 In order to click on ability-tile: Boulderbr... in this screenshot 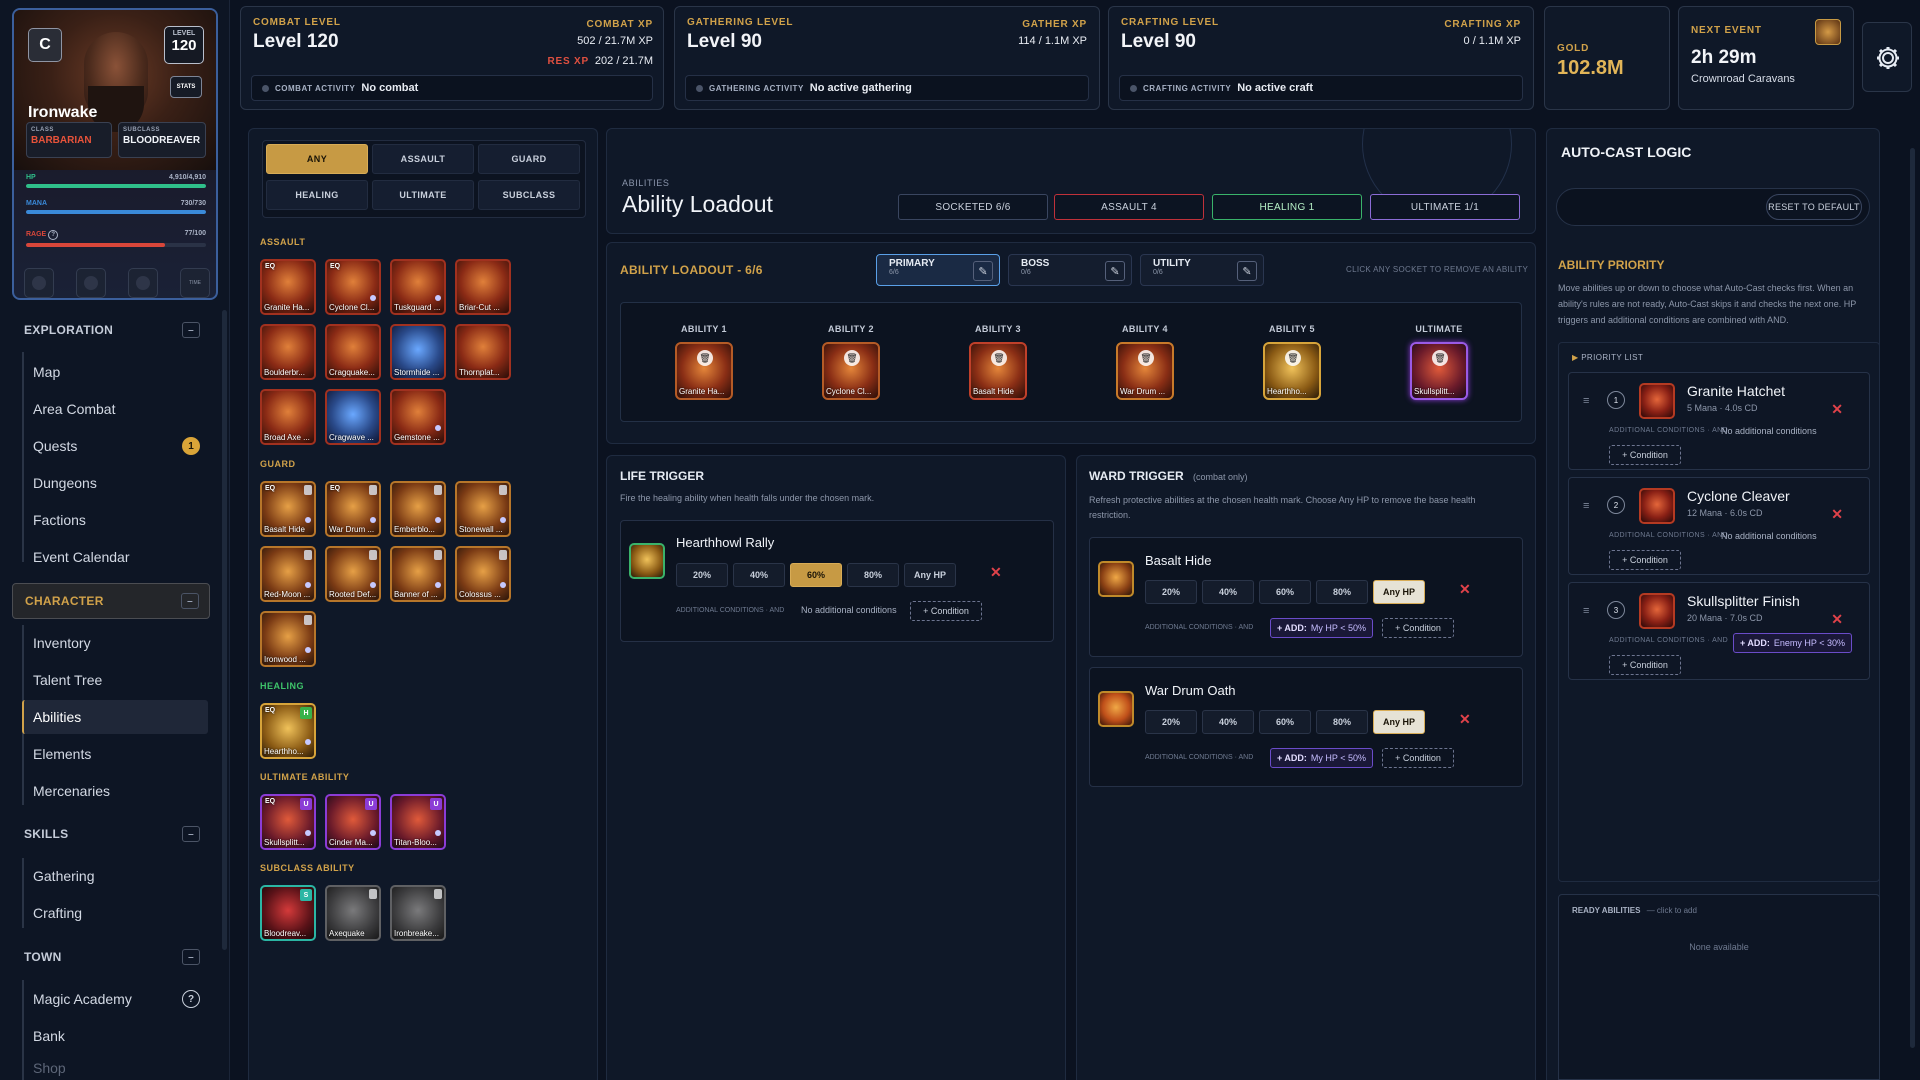, I will do `click(288, 352)`.